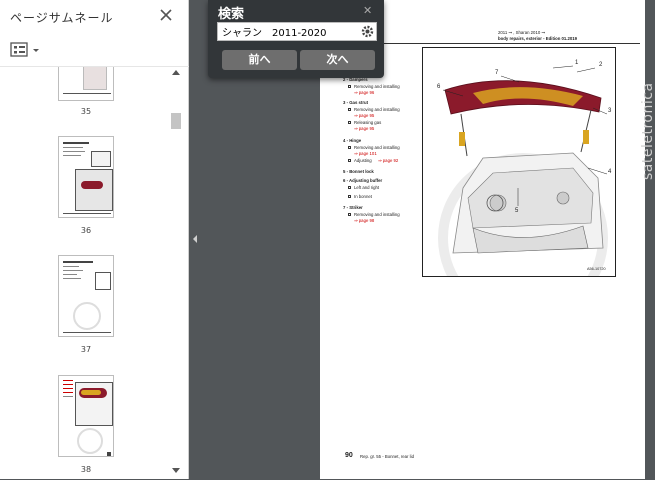 The width and height of the screenshot is (655, 480). Describe the element at coordinates (27, 50) in the screenshot. I see `thumbnail-options-icon` at that location.